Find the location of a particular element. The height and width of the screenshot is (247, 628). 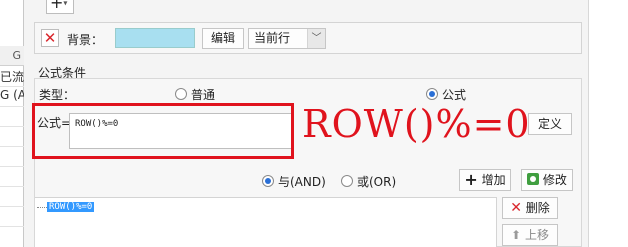

scope-select: 当前行 ﹀ is located at coordinates (287, 38).